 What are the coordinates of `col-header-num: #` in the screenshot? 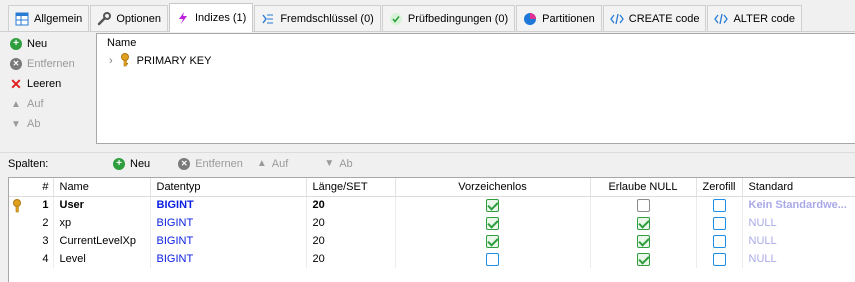 It's located at (31, 187).